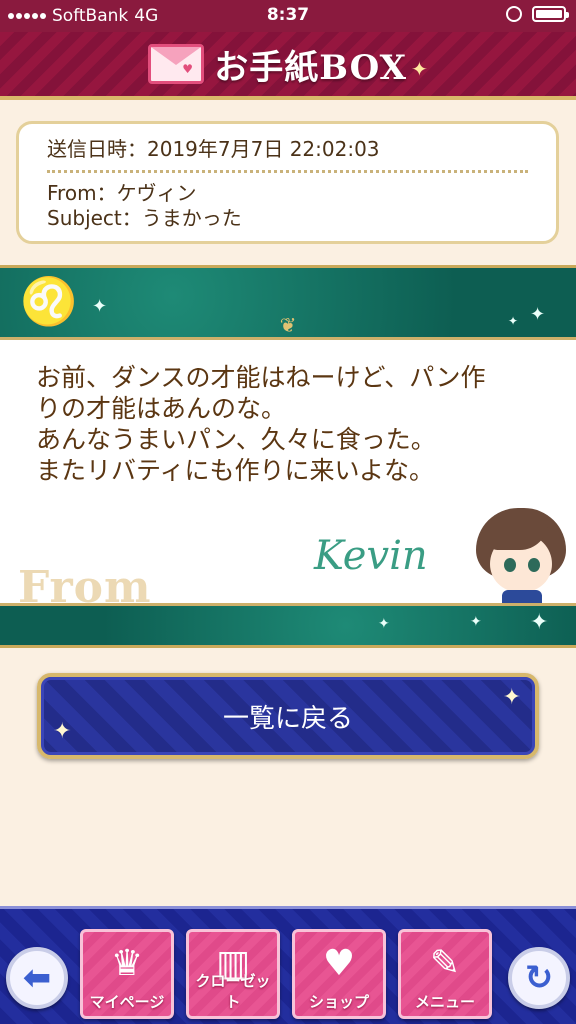 This screenshot has width=576, height=1024. Describe the element at coordinates (288, 304) in the screenshot. I see `letter-top-band: ♌ ❦ ✦ ✦ ✦` at that location.